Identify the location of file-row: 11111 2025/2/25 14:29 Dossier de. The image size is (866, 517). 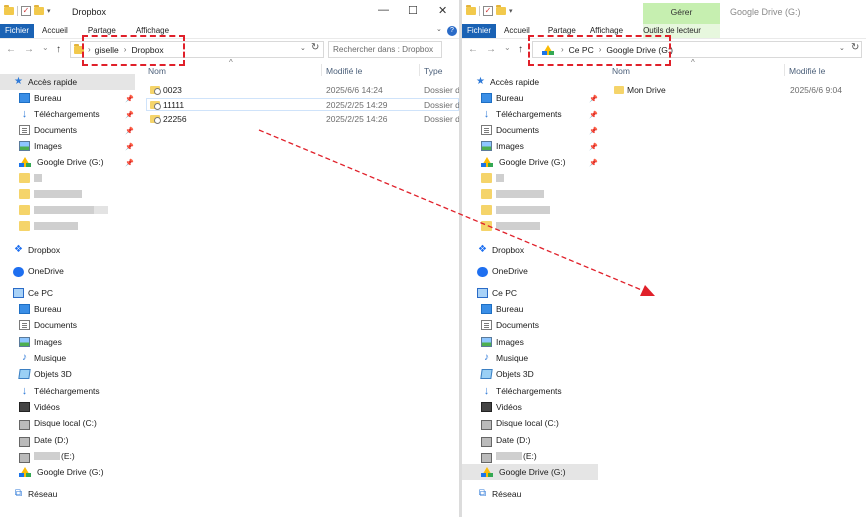
(302, 104).